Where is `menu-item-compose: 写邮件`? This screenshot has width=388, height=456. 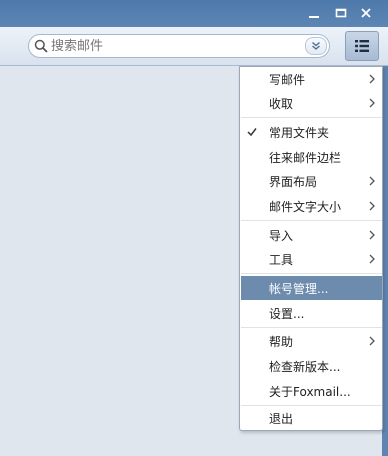 menu-item-compose: 写邮件 is located at coordinates (311, 79).